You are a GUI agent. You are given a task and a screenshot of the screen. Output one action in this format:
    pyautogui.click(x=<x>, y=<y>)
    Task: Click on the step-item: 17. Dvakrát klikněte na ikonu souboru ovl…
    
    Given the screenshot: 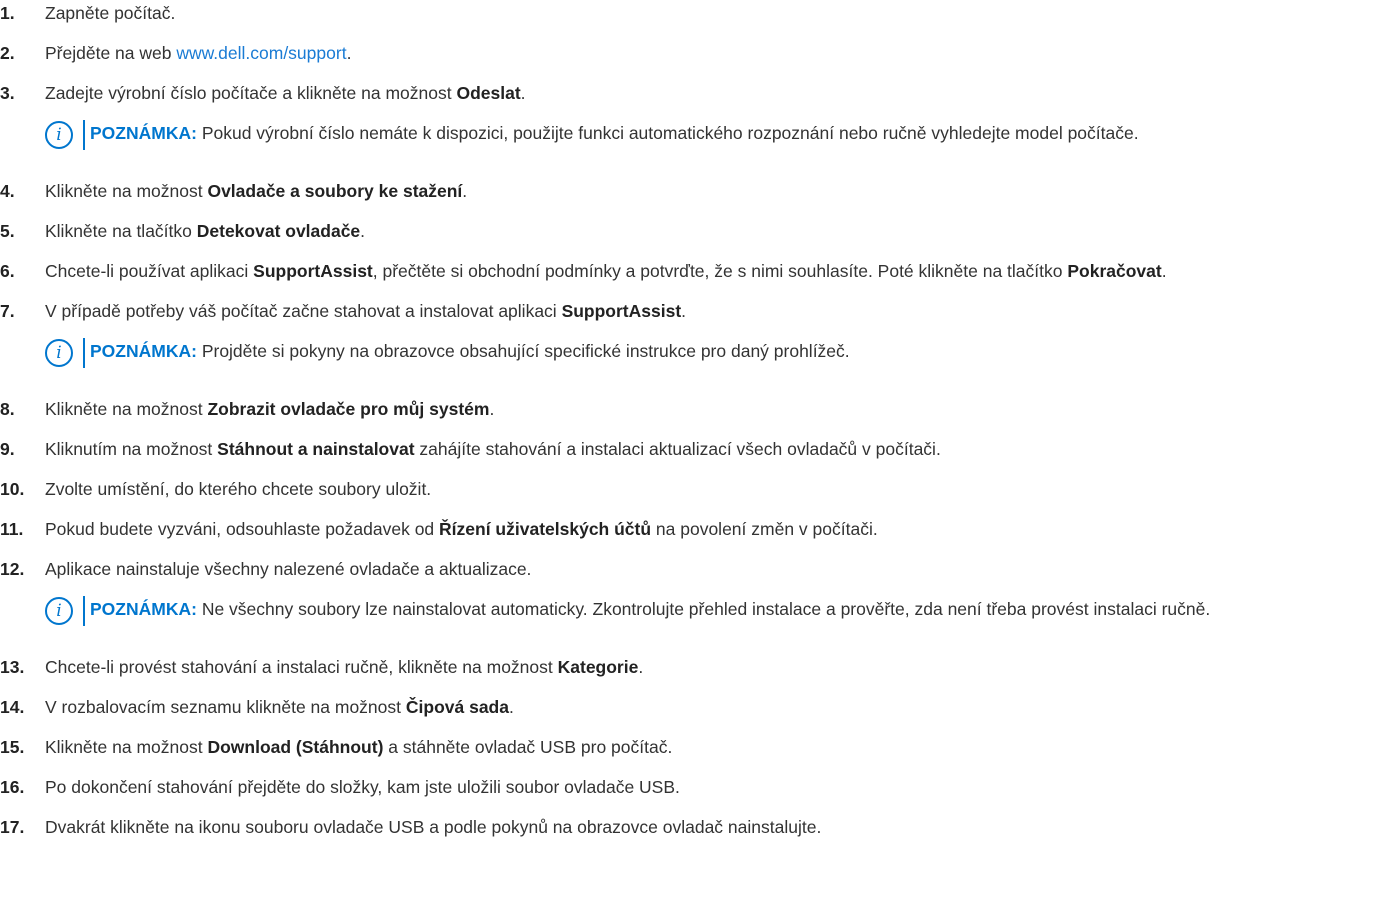 What is the action you would take?
    pyautogui.click(x=697, y=827)
    